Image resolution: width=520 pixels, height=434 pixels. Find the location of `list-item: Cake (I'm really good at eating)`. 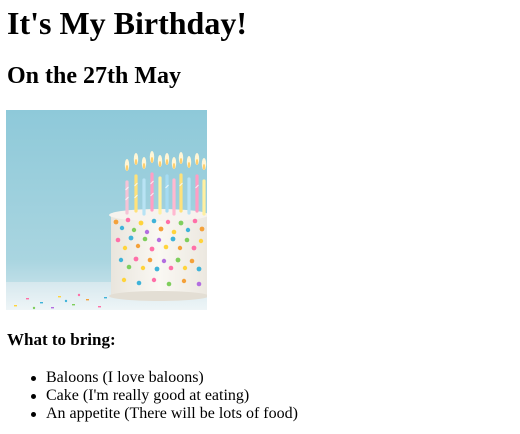

list-item: Cake (I'm really good at eating) is located at coordinates (164, 396).